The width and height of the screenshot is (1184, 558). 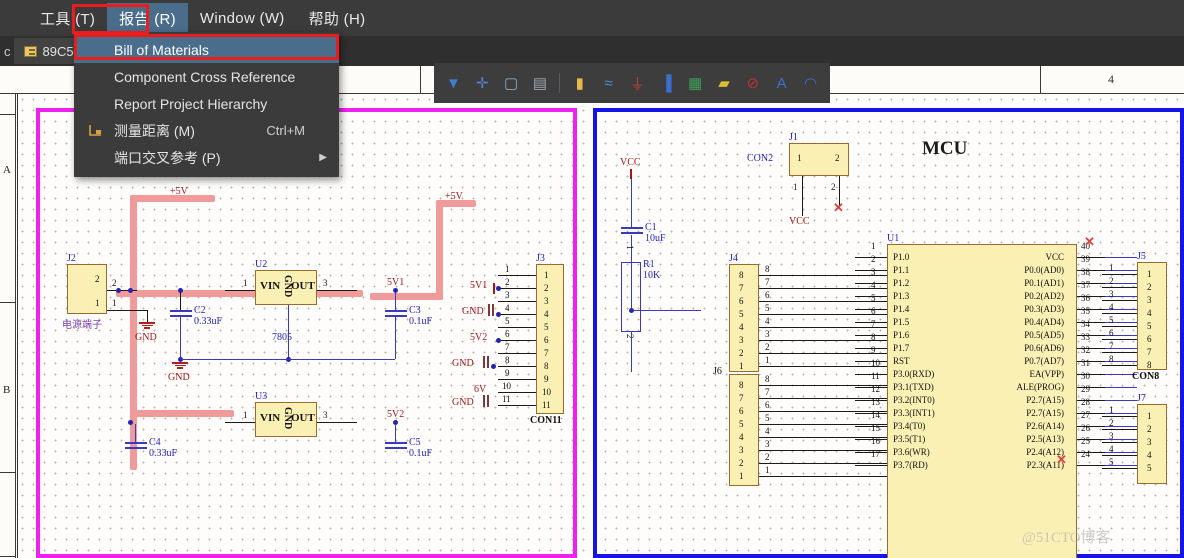 What do you see at coordinates (781, 83) in the screenshot?
I see `place-text-icon: A` at bounding box center [781, 83].